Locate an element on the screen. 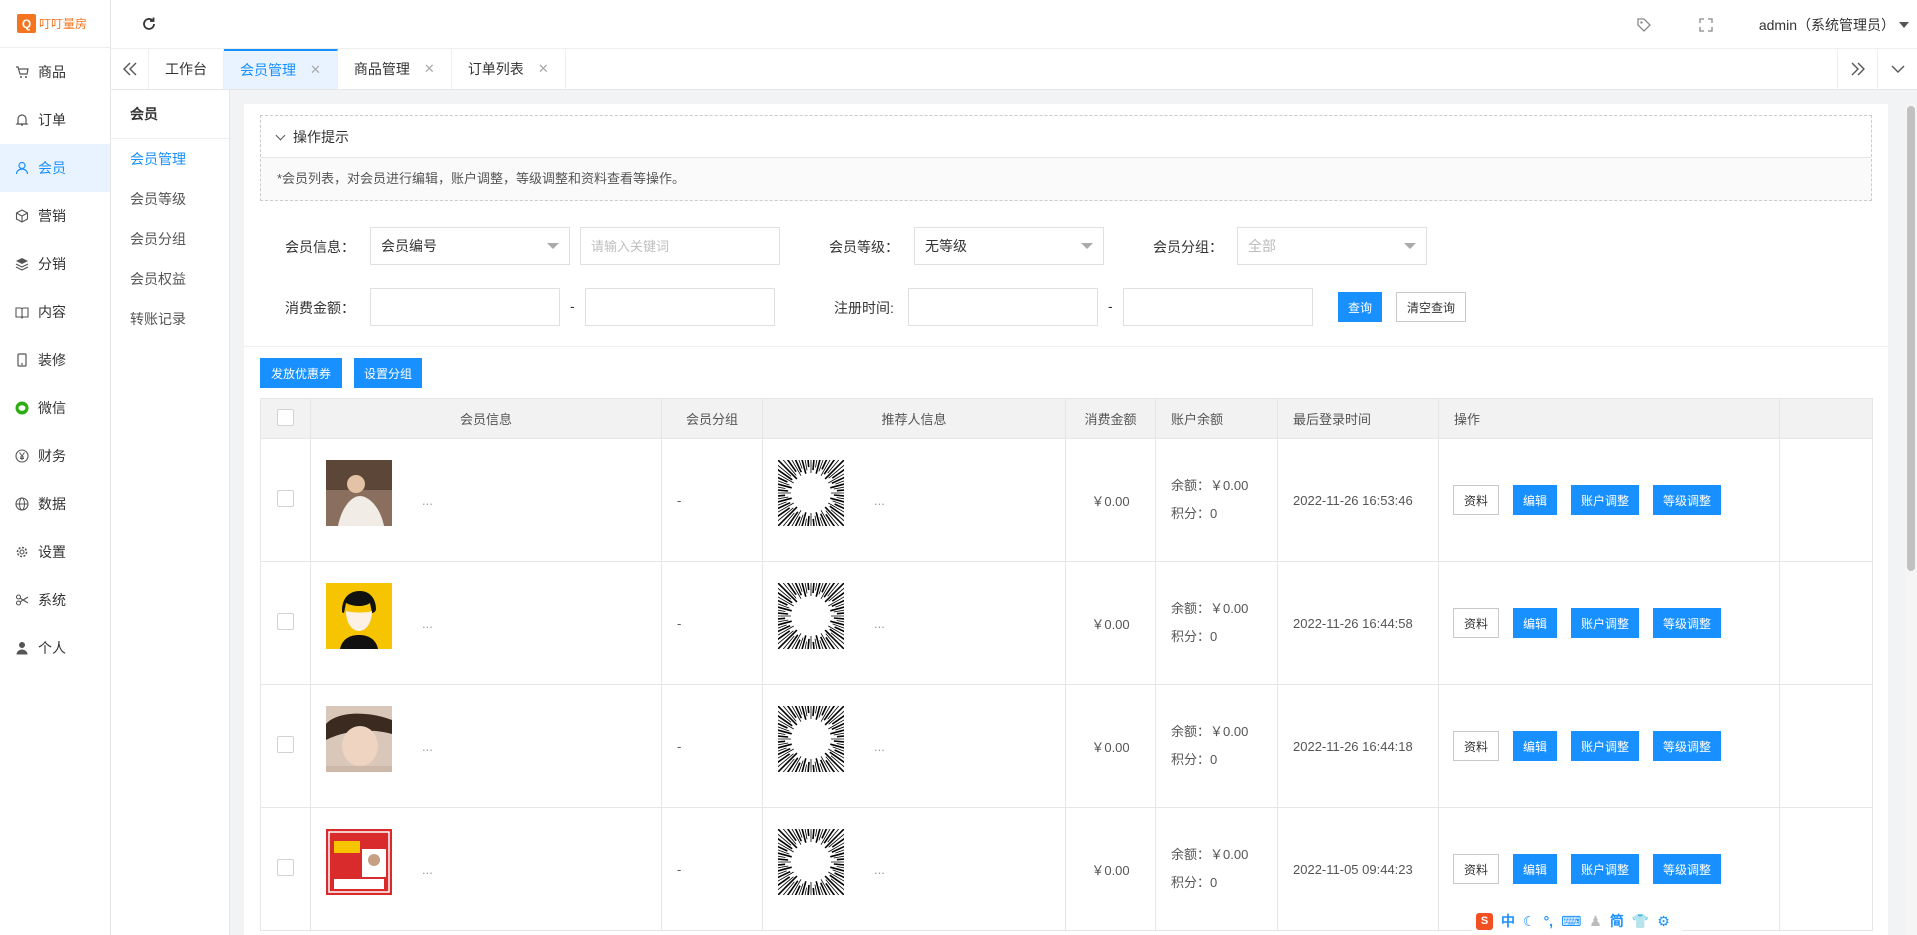  sidebar-item-4: 分销 is located at coordinates (55, 264).